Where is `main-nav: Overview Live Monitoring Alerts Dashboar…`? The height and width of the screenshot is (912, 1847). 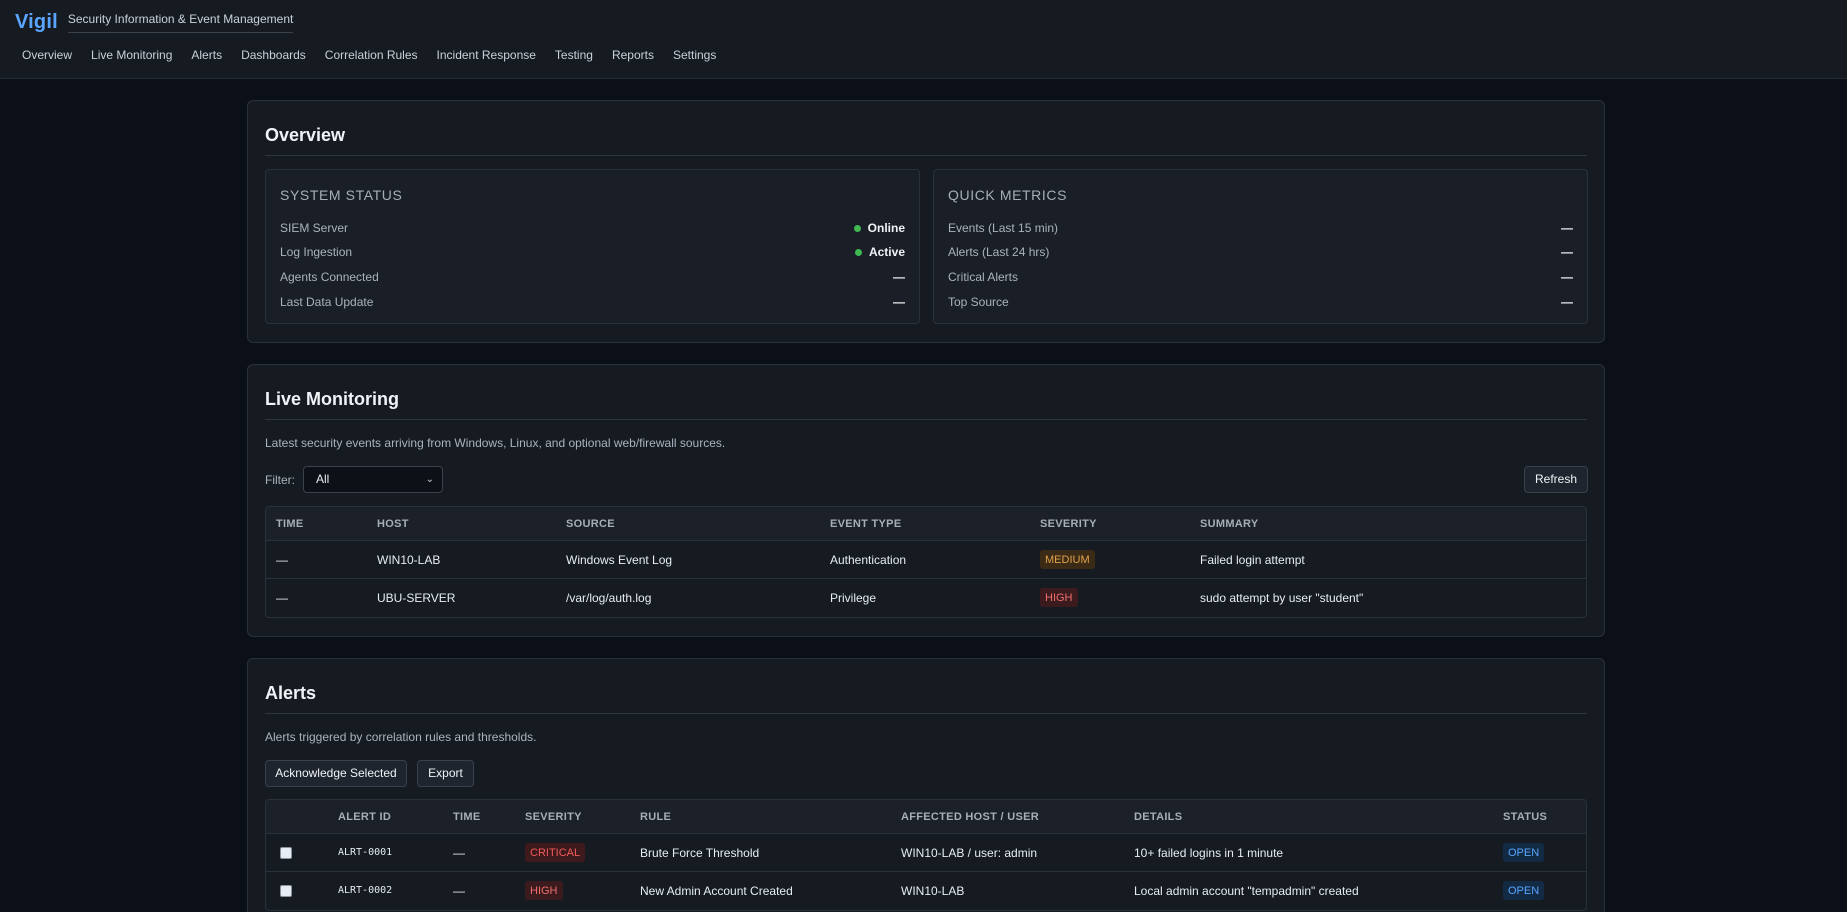
main-nav: Overview Live Monitoring Alerts Dashboar… is located at coordinates (378, 55).